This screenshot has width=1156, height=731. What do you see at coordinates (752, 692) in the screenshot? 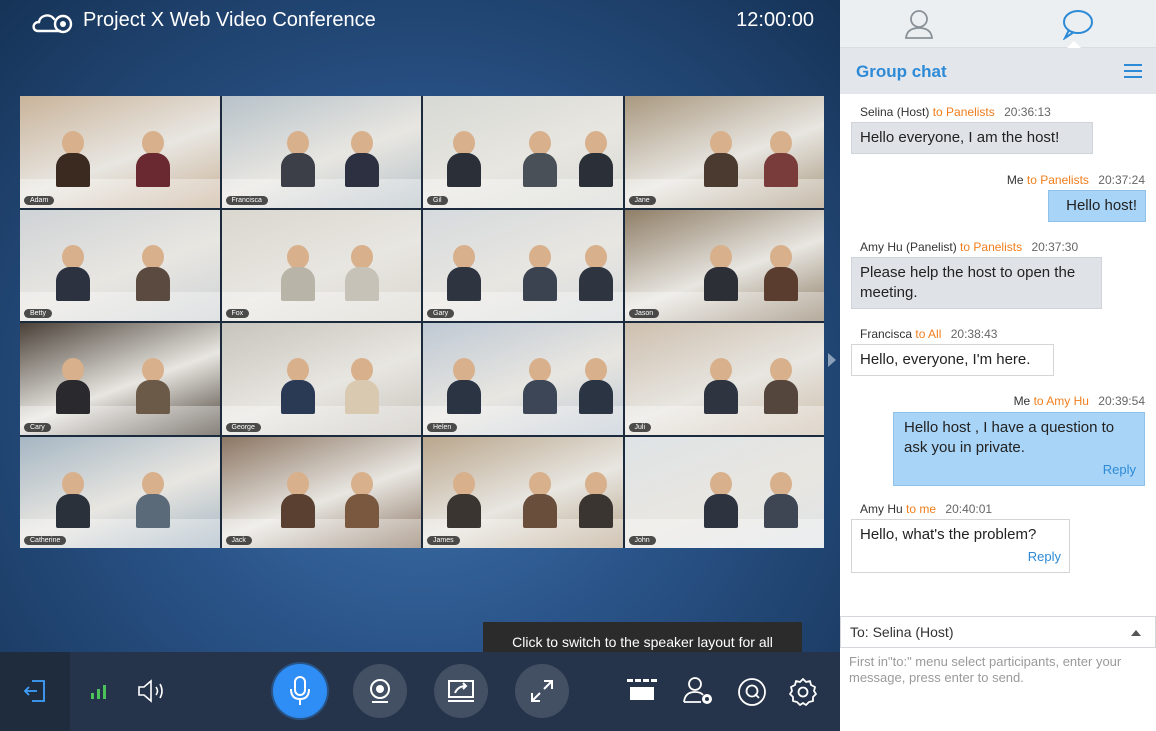
I see `qa-icon` at bounding box center [752, 692].